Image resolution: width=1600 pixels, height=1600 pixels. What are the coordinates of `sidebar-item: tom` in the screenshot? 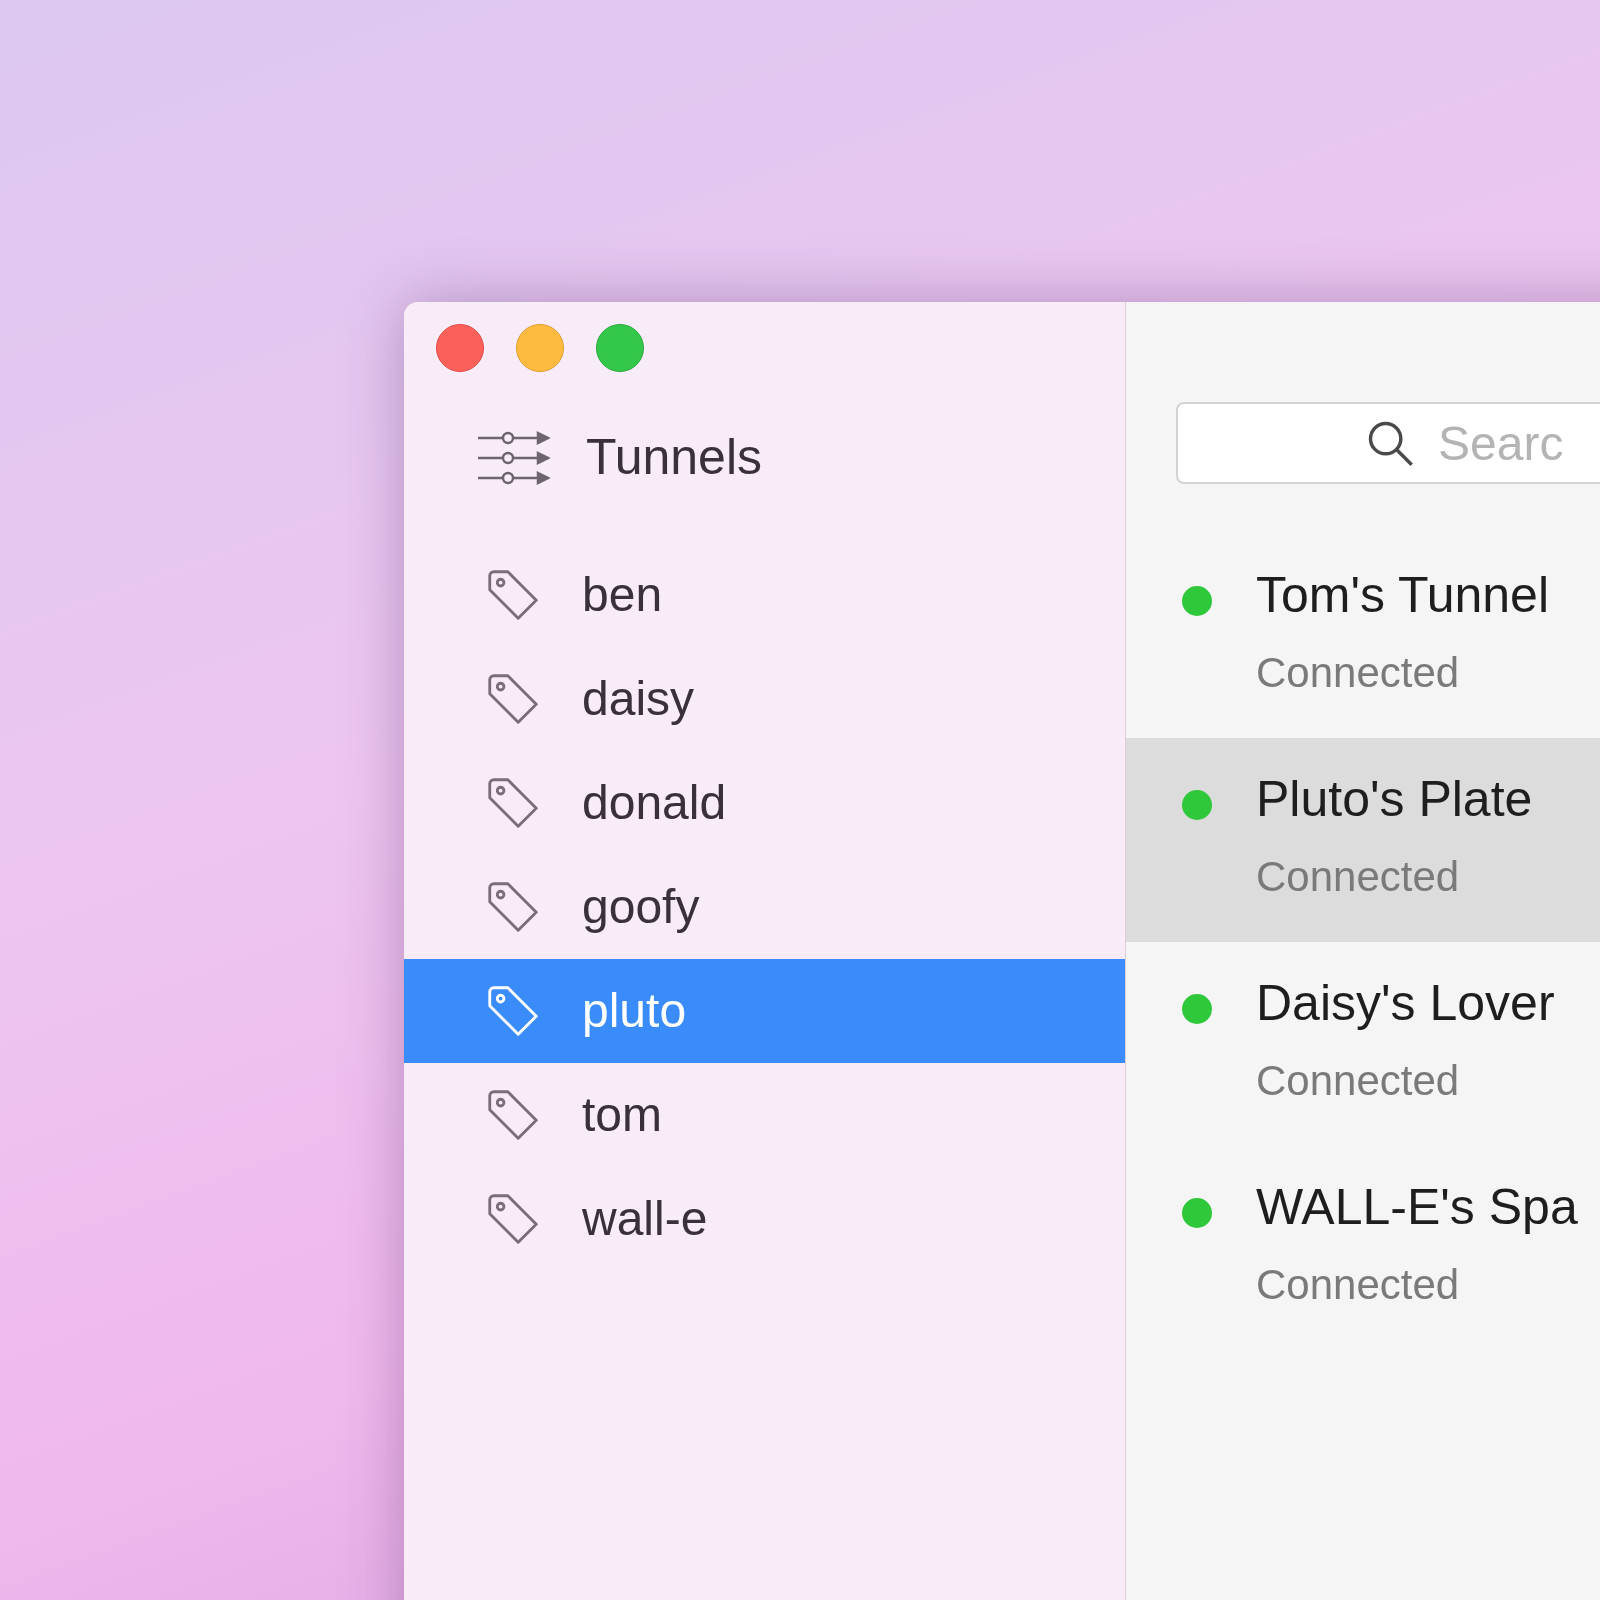 It's located at (764, 1115).